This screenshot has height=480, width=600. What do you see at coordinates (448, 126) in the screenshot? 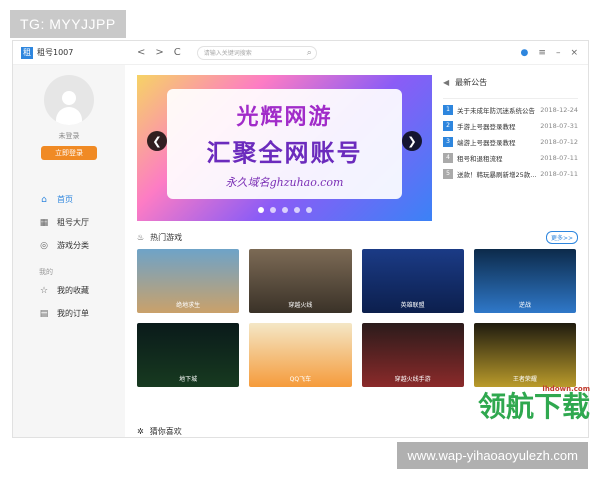
I see `notice-number: 2` at bounding box center [448, 126].